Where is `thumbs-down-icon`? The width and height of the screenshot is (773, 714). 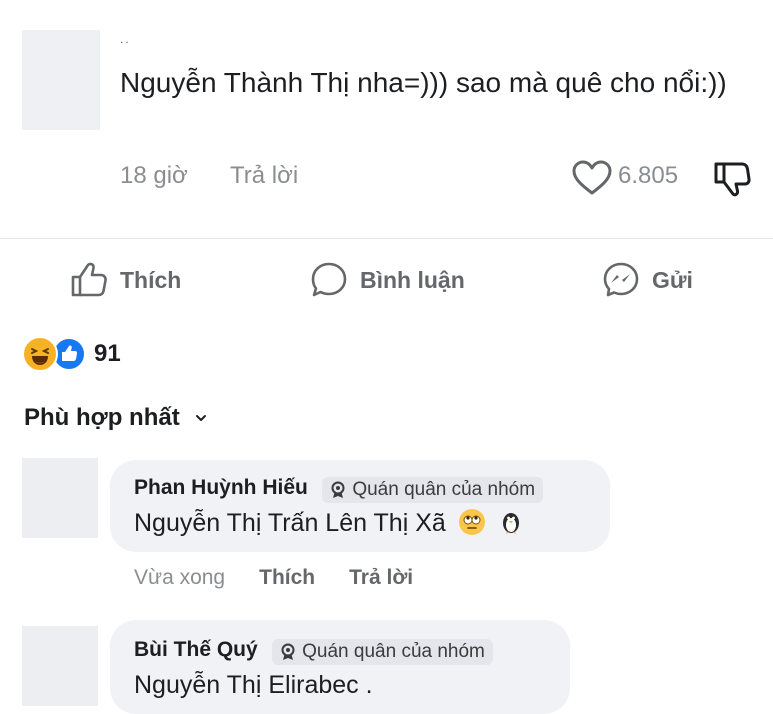 thumbs-down-icon is located at coordinates (732, 178).